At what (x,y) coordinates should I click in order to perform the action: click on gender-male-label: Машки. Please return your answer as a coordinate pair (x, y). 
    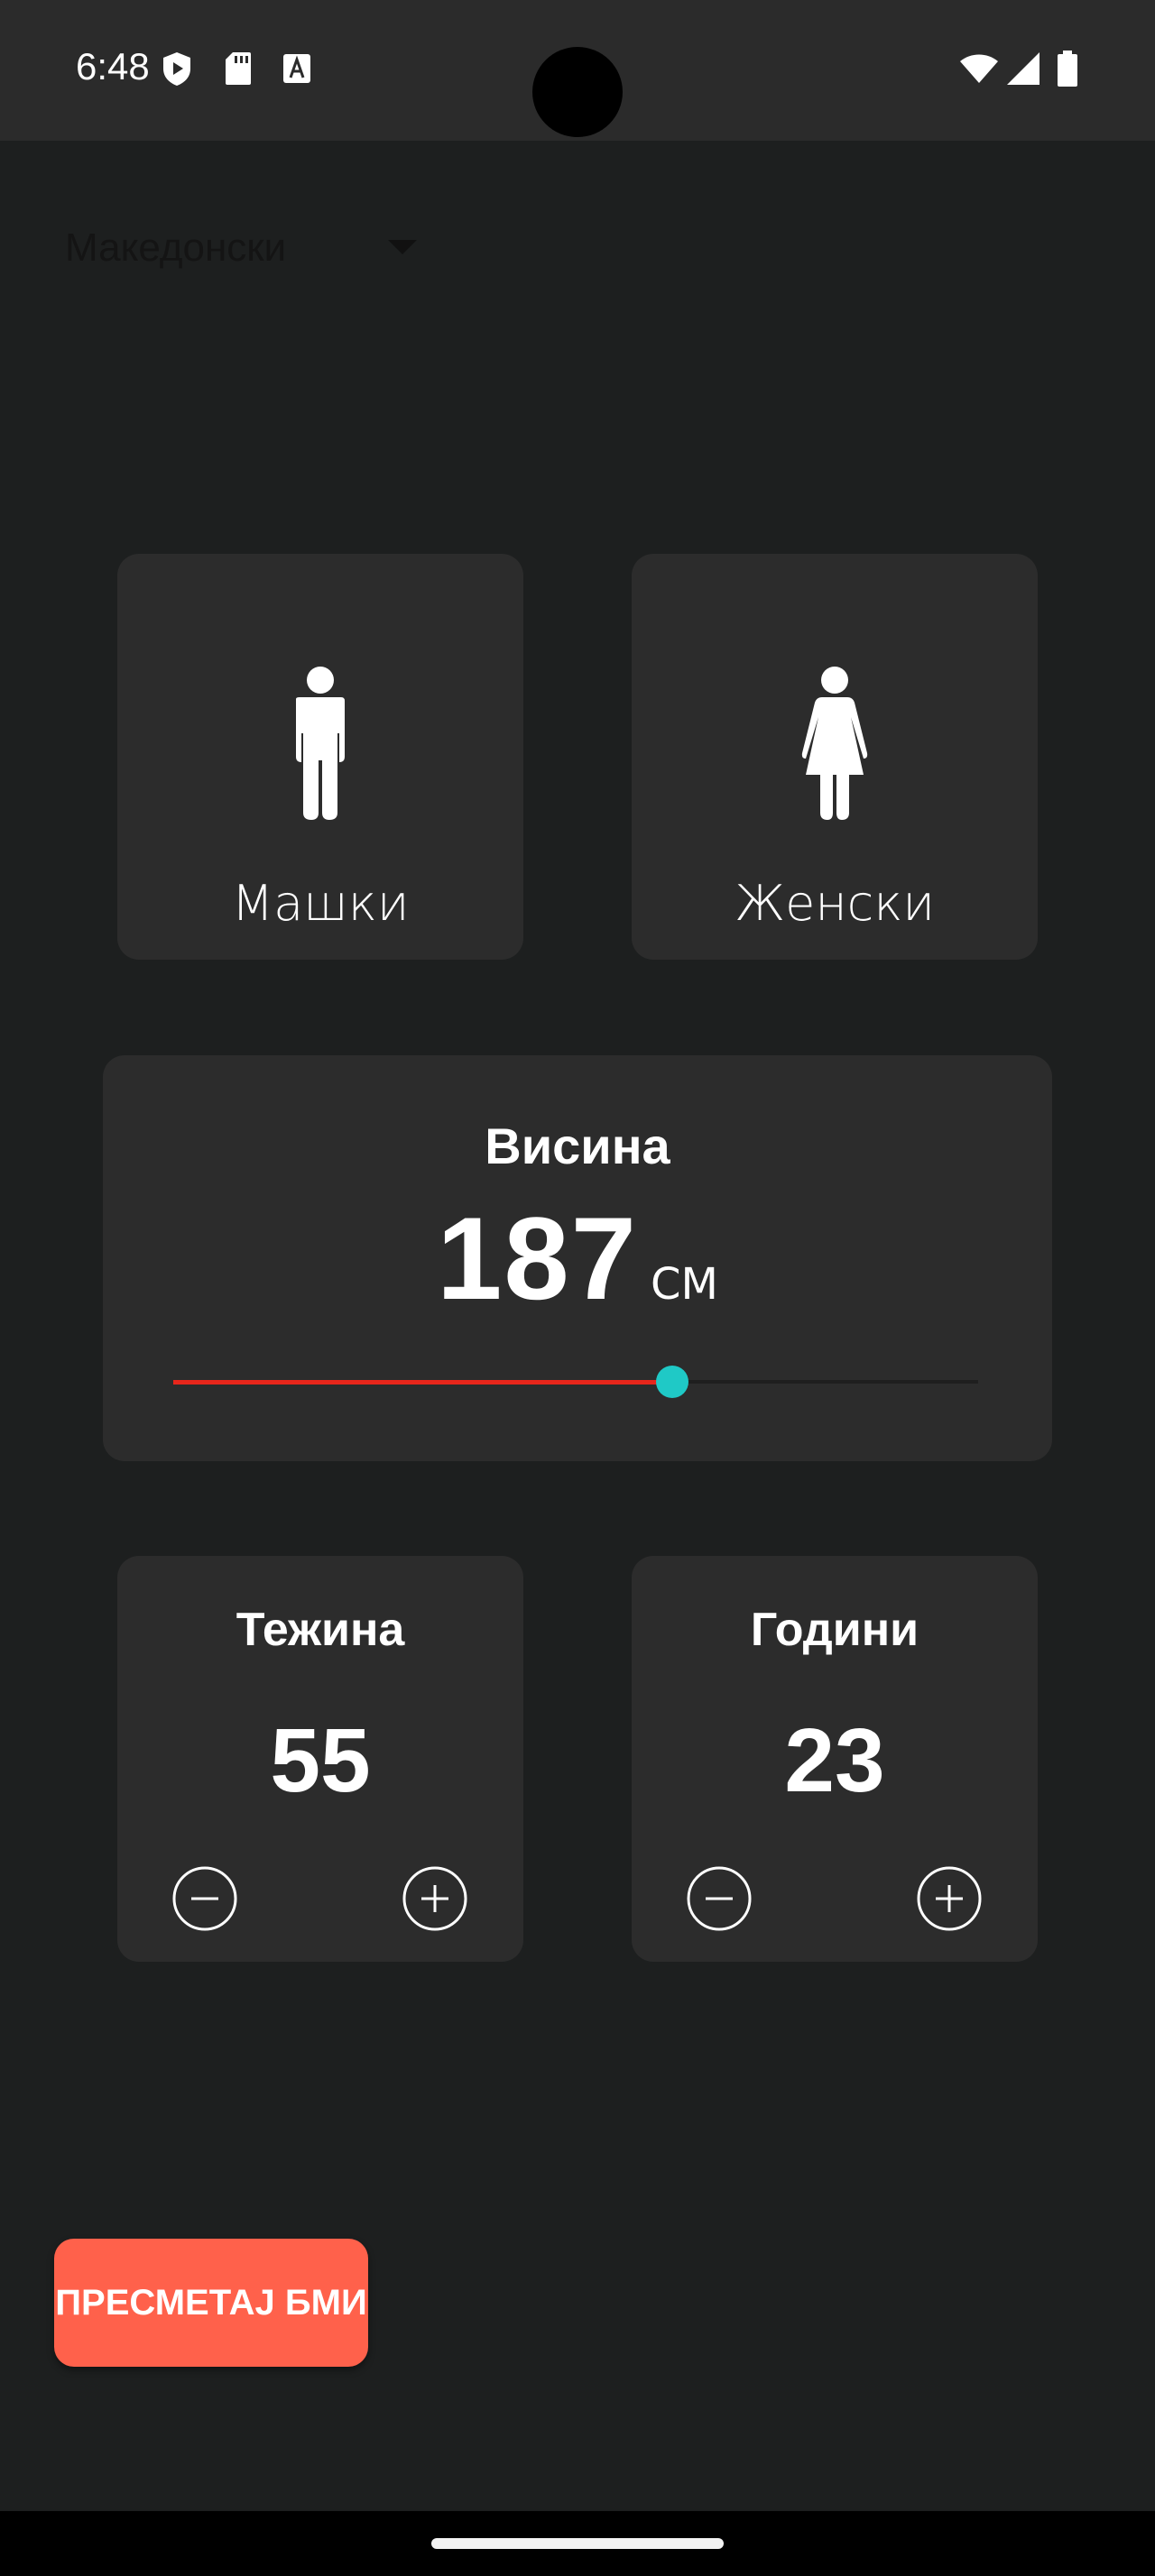
    Looking at the image, I should click on (320, 904).